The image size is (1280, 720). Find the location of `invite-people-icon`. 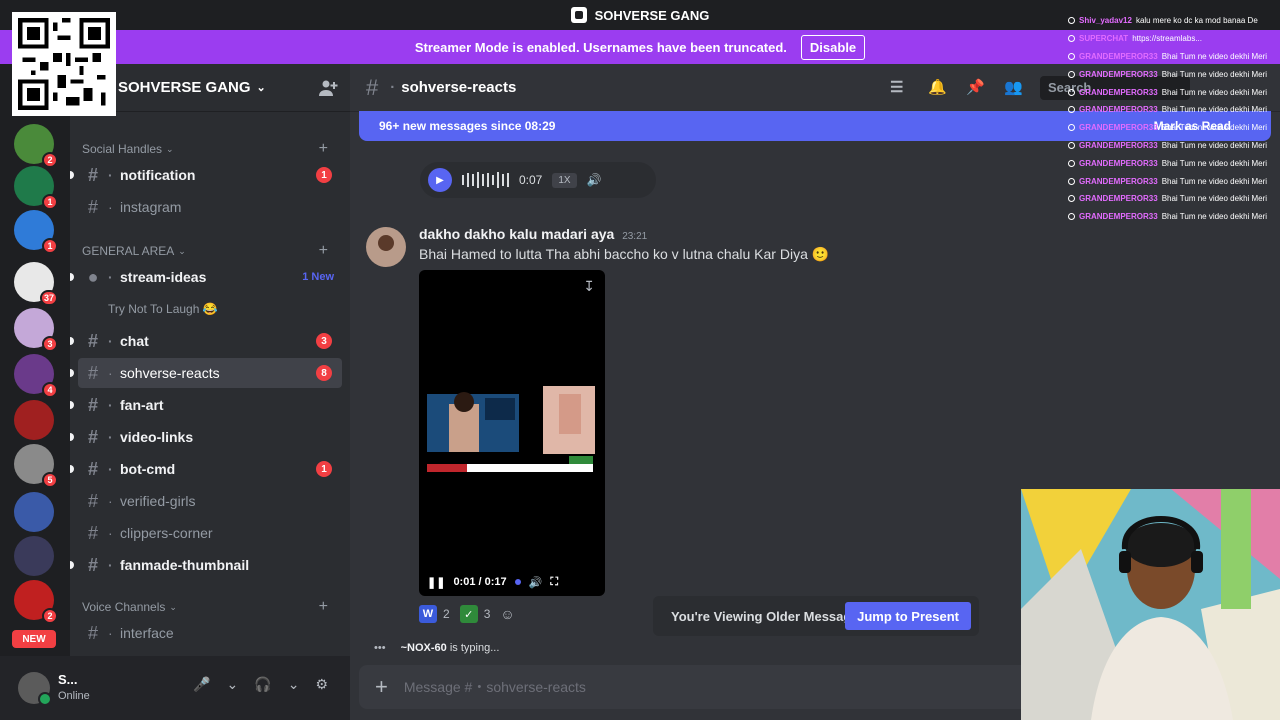

invite-people-icon is located at coordinates (328, 88).